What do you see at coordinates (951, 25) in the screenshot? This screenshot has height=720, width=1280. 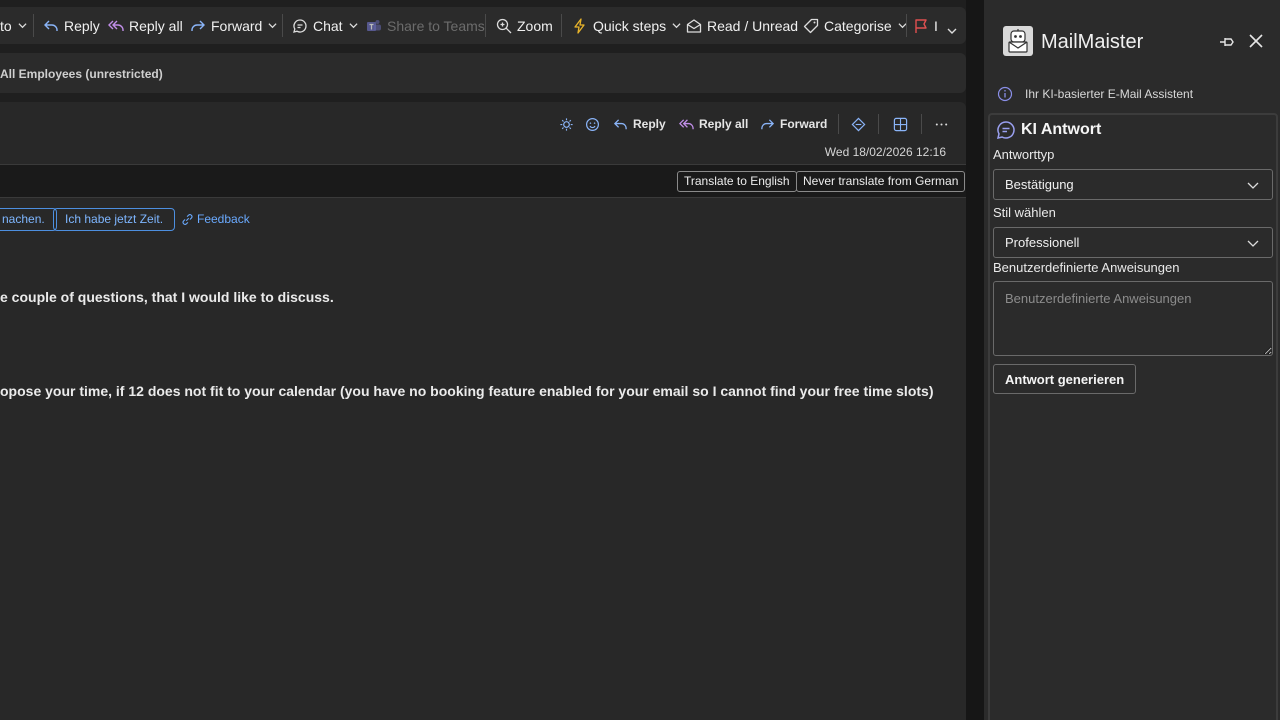 I see `ribbon-overflow-button` at bounding box center [951, 25].